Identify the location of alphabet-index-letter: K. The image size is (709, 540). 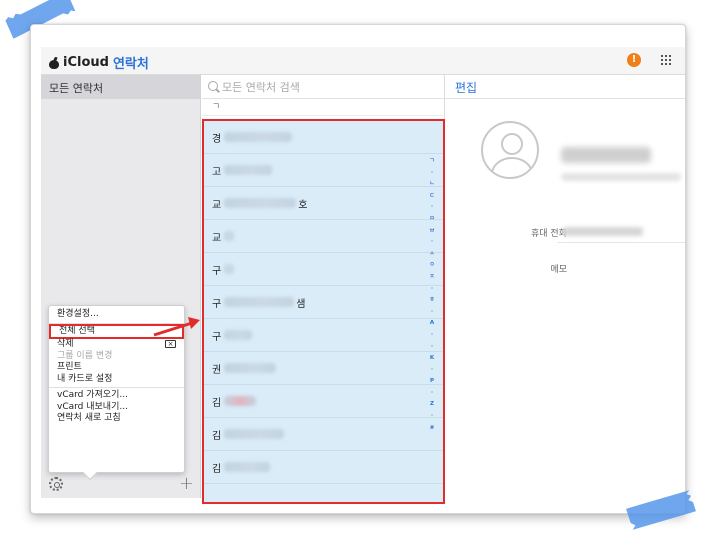
(432, 359).